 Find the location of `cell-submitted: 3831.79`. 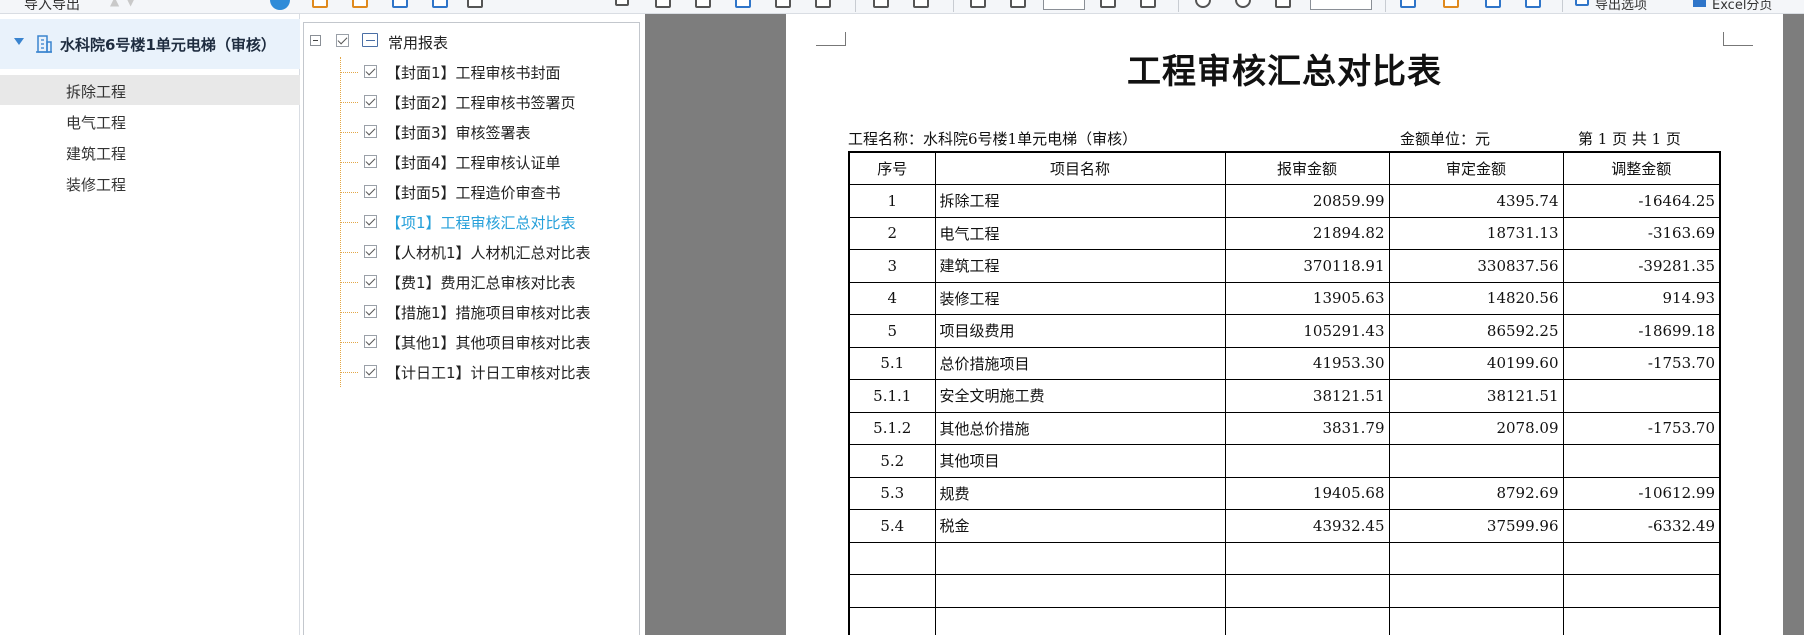

cell-submitted: 3831.79 is located at coordinates (1307, 428).